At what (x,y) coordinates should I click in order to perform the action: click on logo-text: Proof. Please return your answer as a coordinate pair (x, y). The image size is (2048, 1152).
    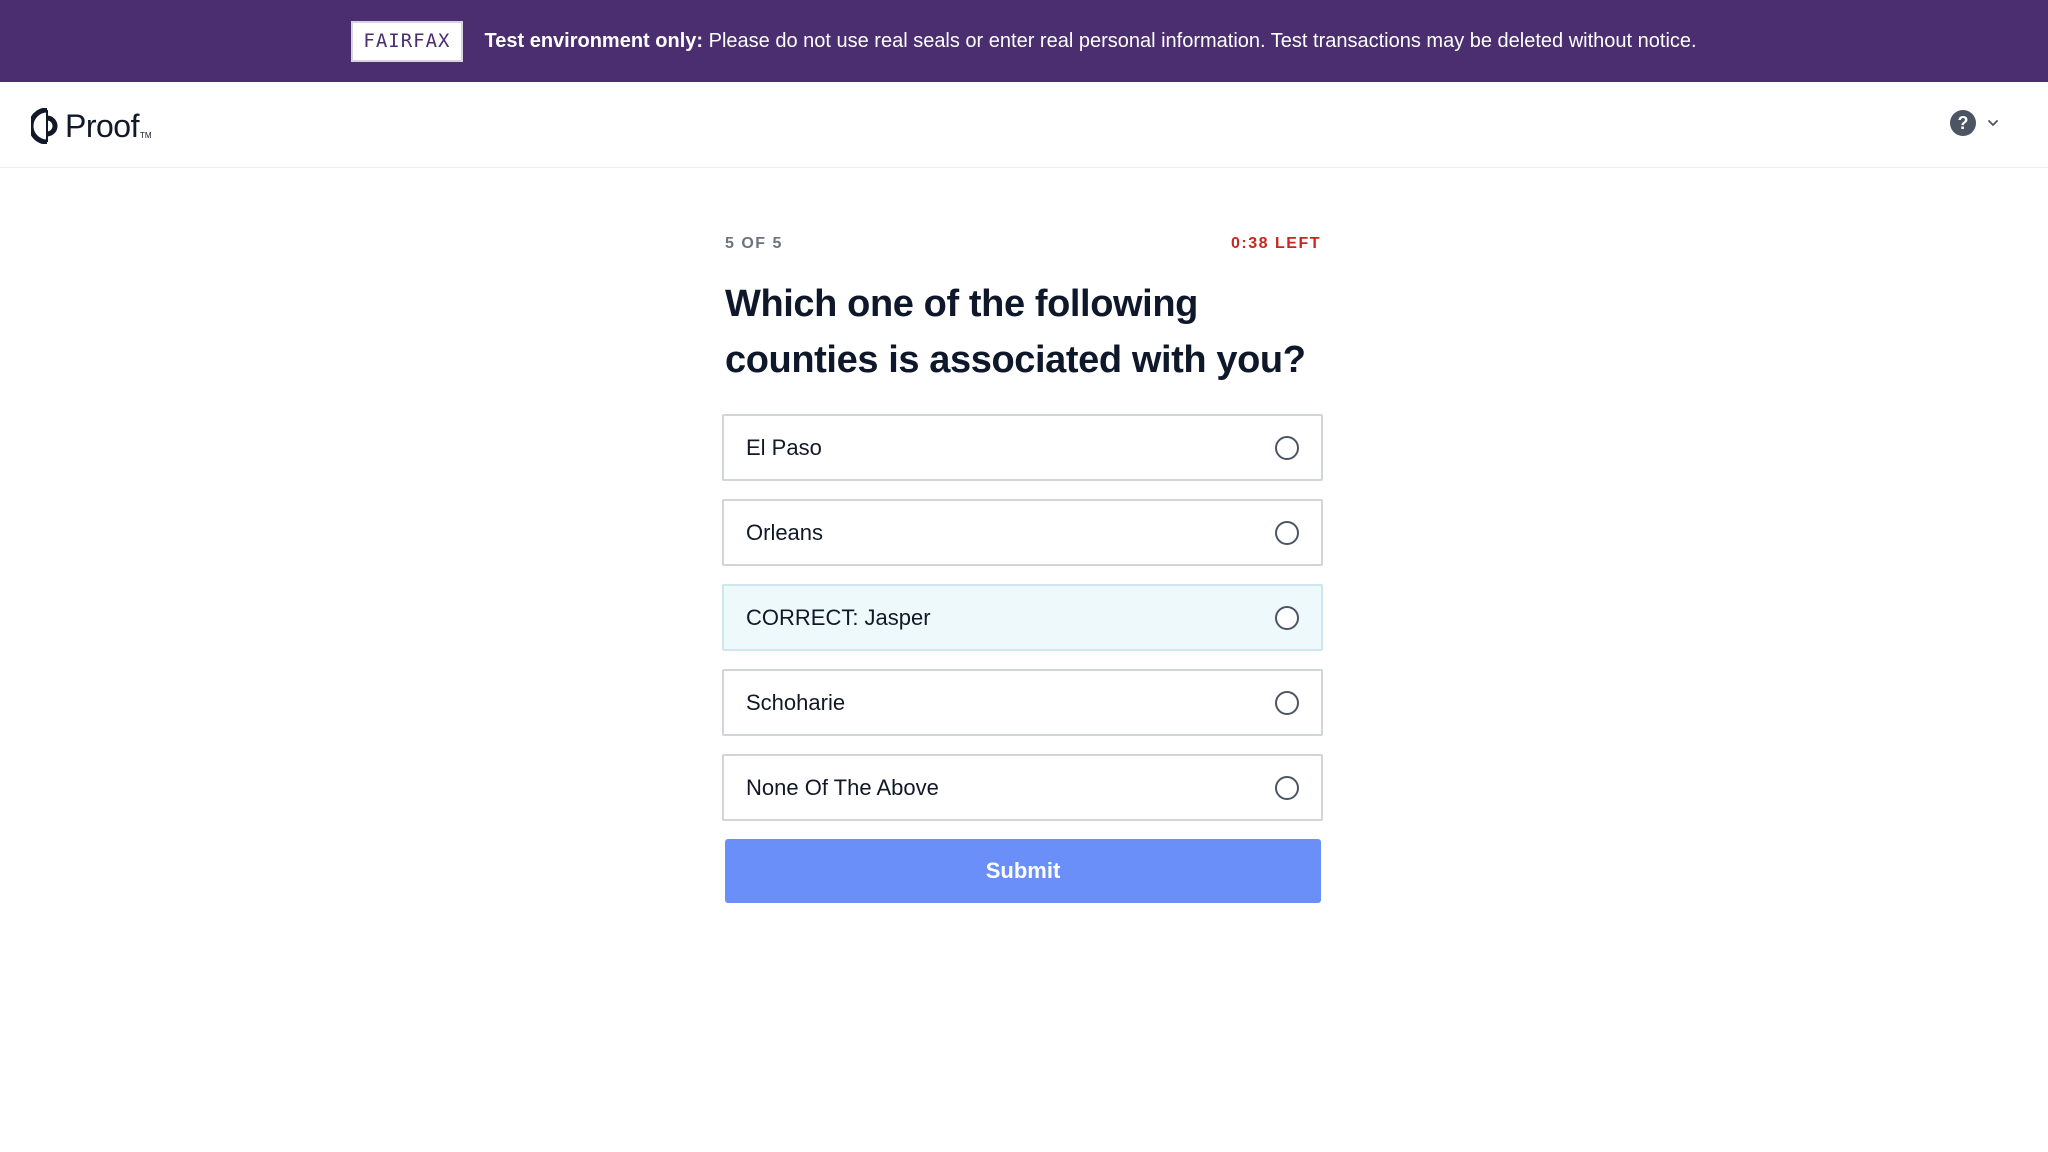
    Looking at the image, I should click on (102, 126).